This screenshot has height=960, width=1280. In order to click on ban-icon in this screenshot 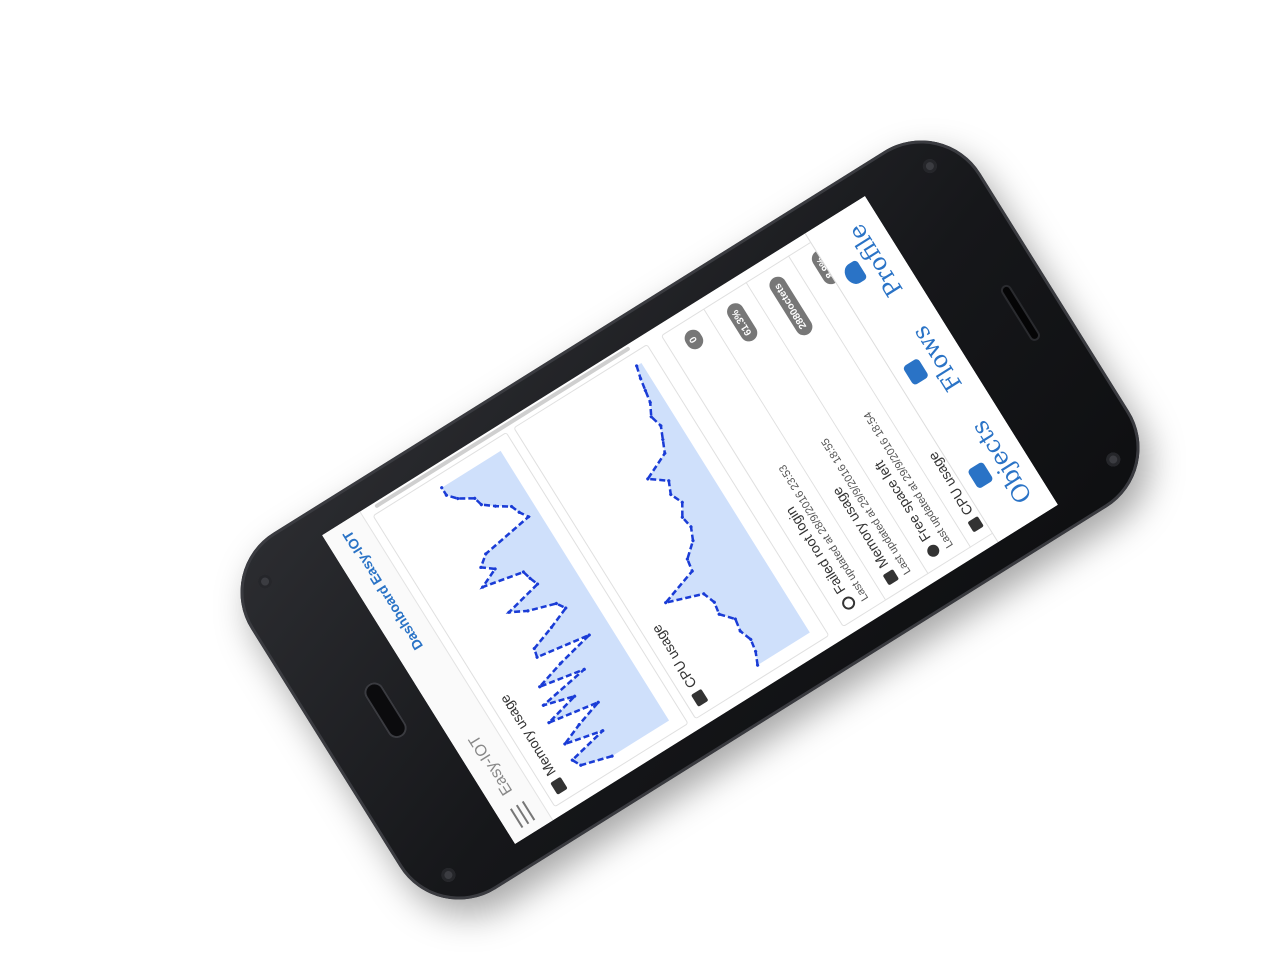, I will do `click(848, 603)`.